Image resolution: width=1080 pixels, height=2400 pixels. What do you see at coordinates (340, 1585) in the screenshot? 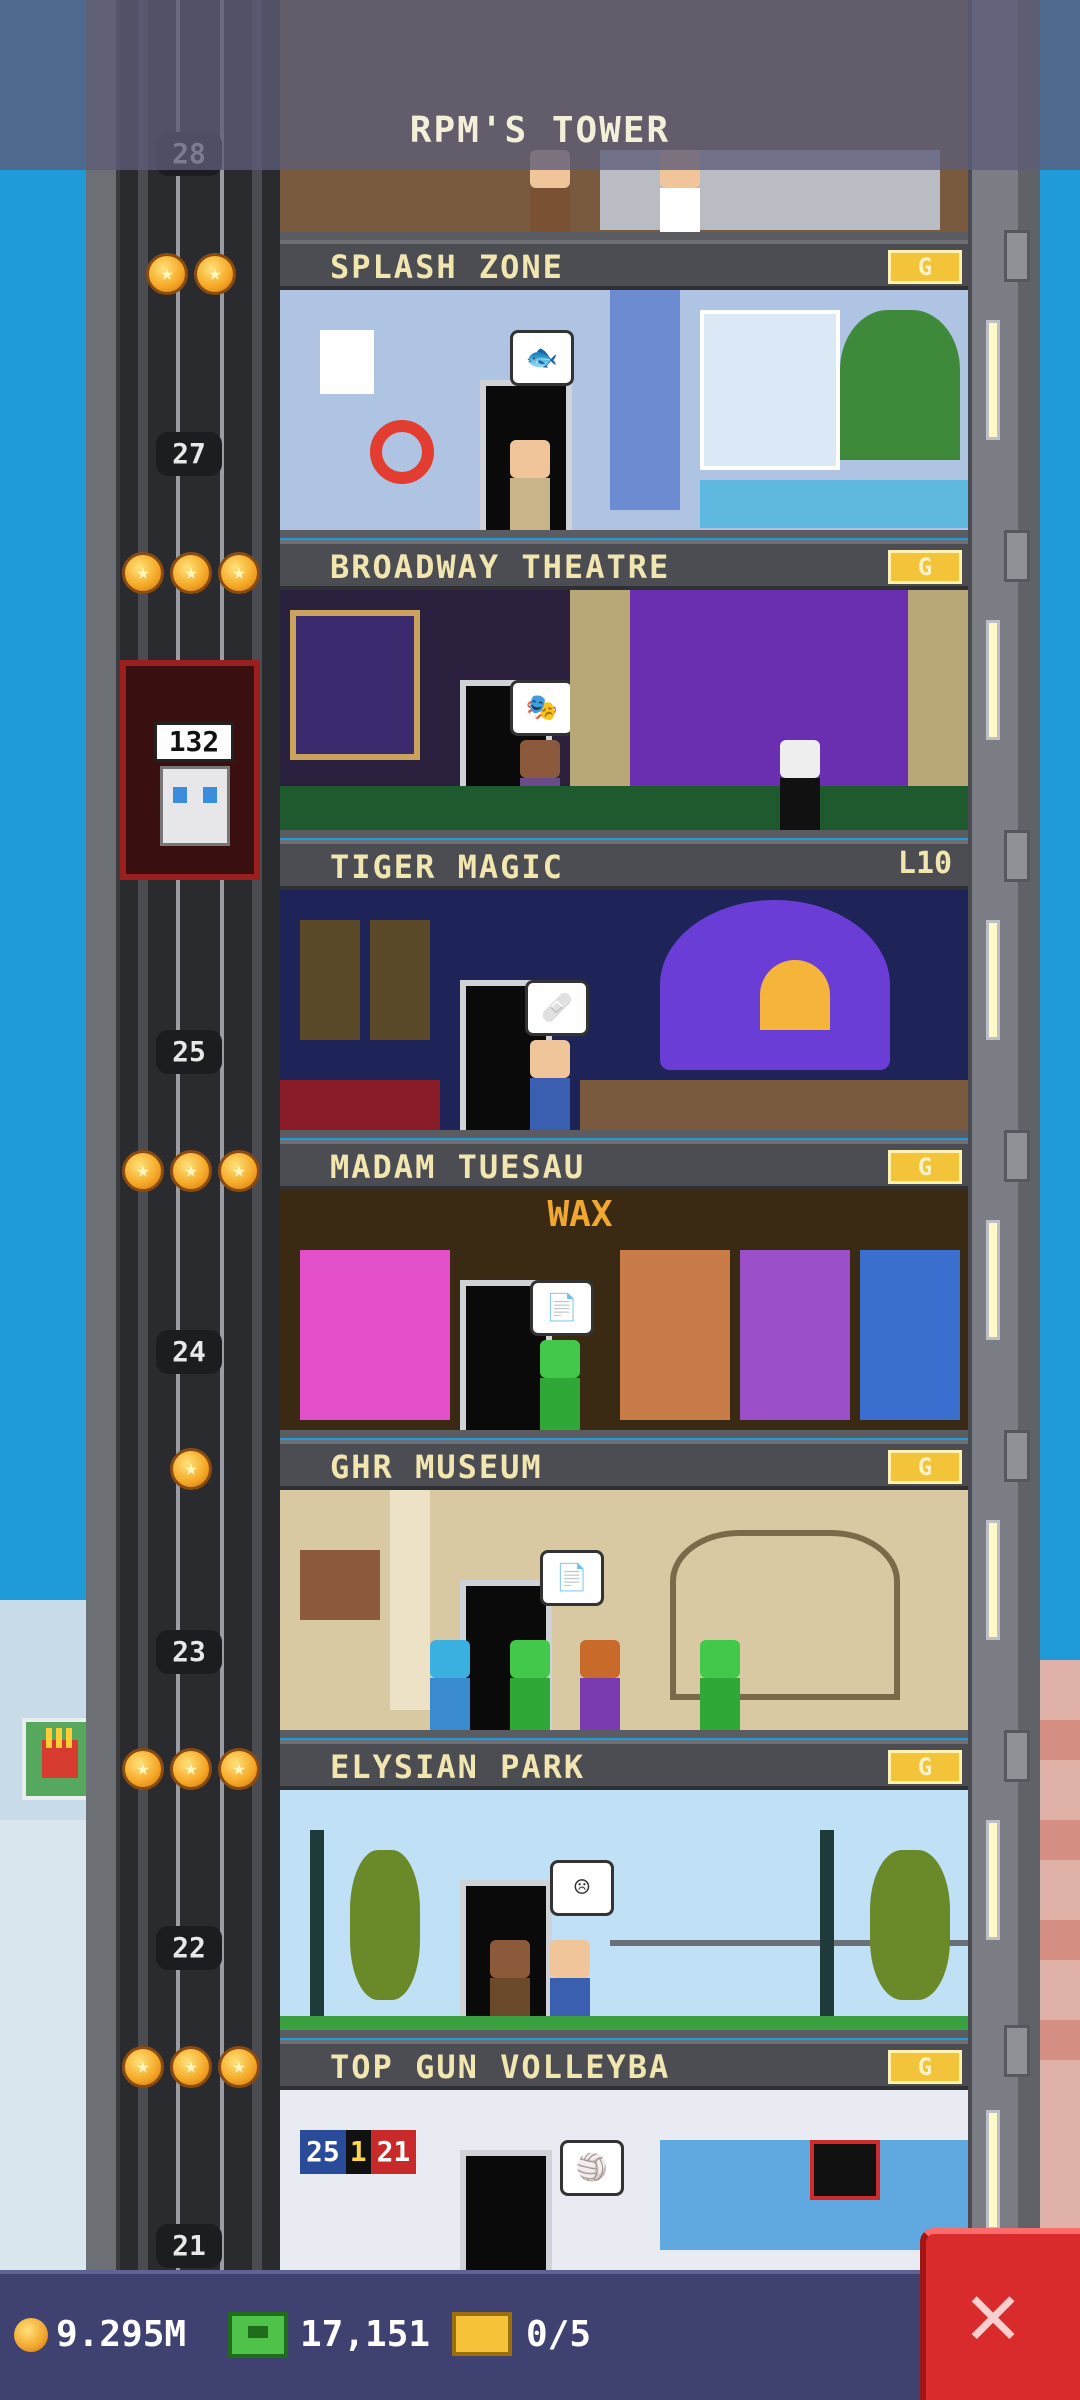
I see `painting` at bounding box center [340, 1585].